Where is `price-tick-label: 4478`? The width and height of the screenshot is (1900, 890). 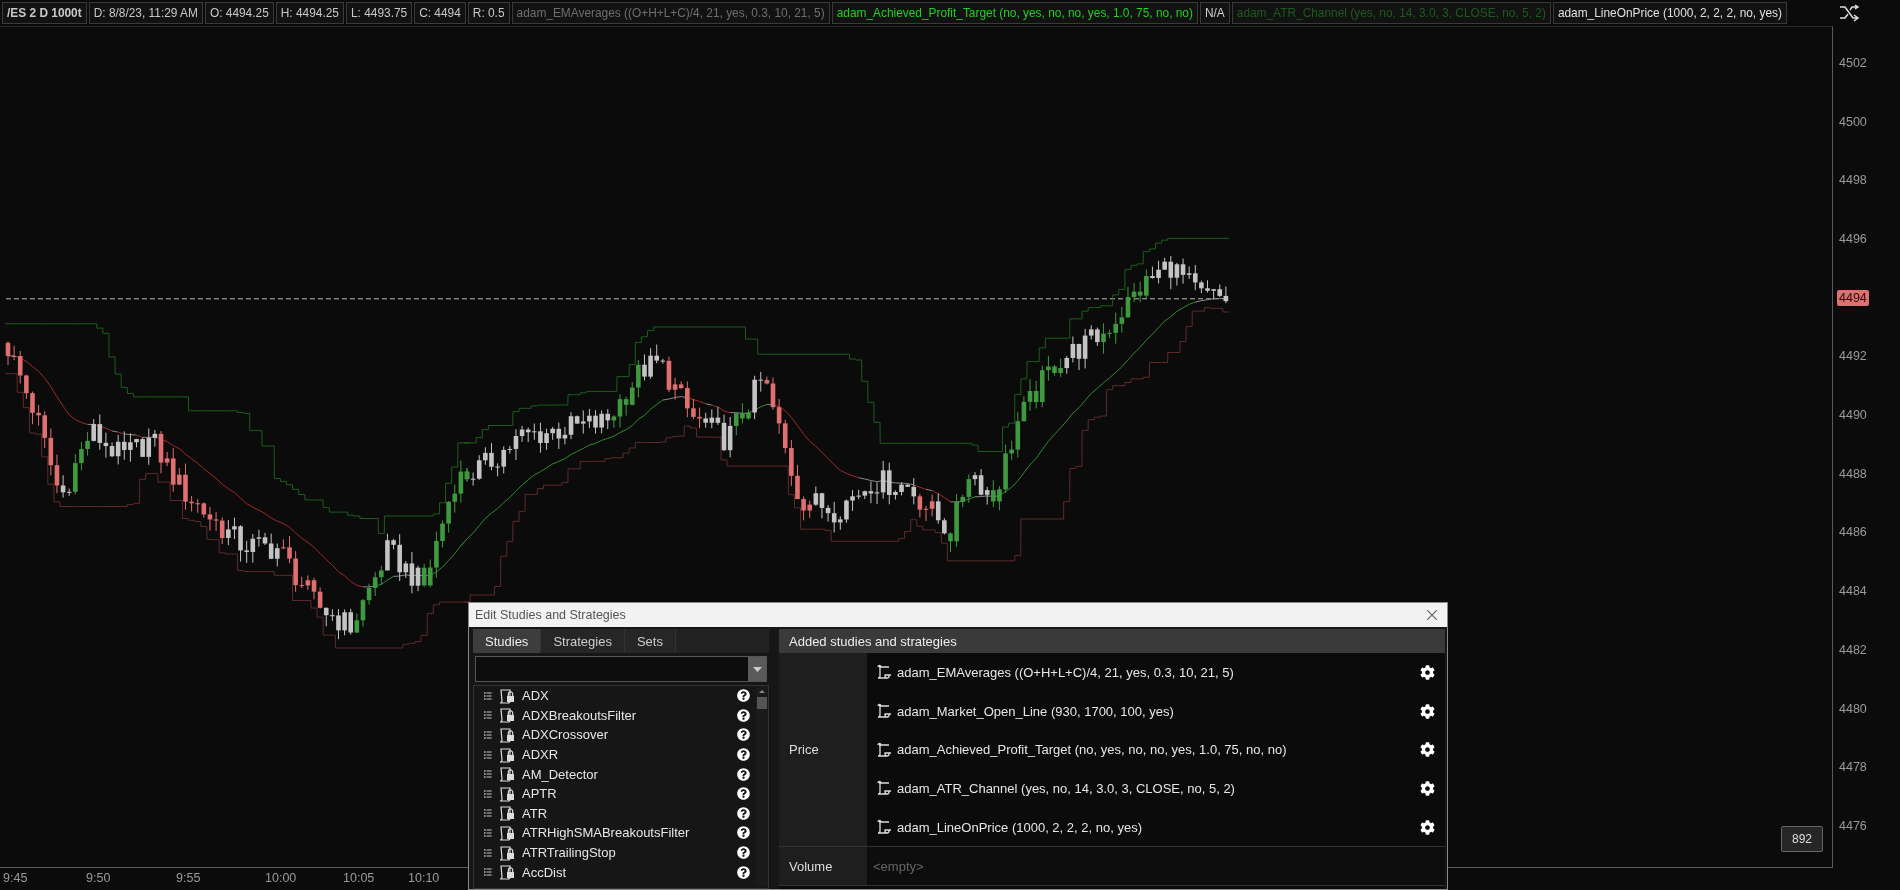
price-tick-label: 4478 is located at coordinates (1853, 767).